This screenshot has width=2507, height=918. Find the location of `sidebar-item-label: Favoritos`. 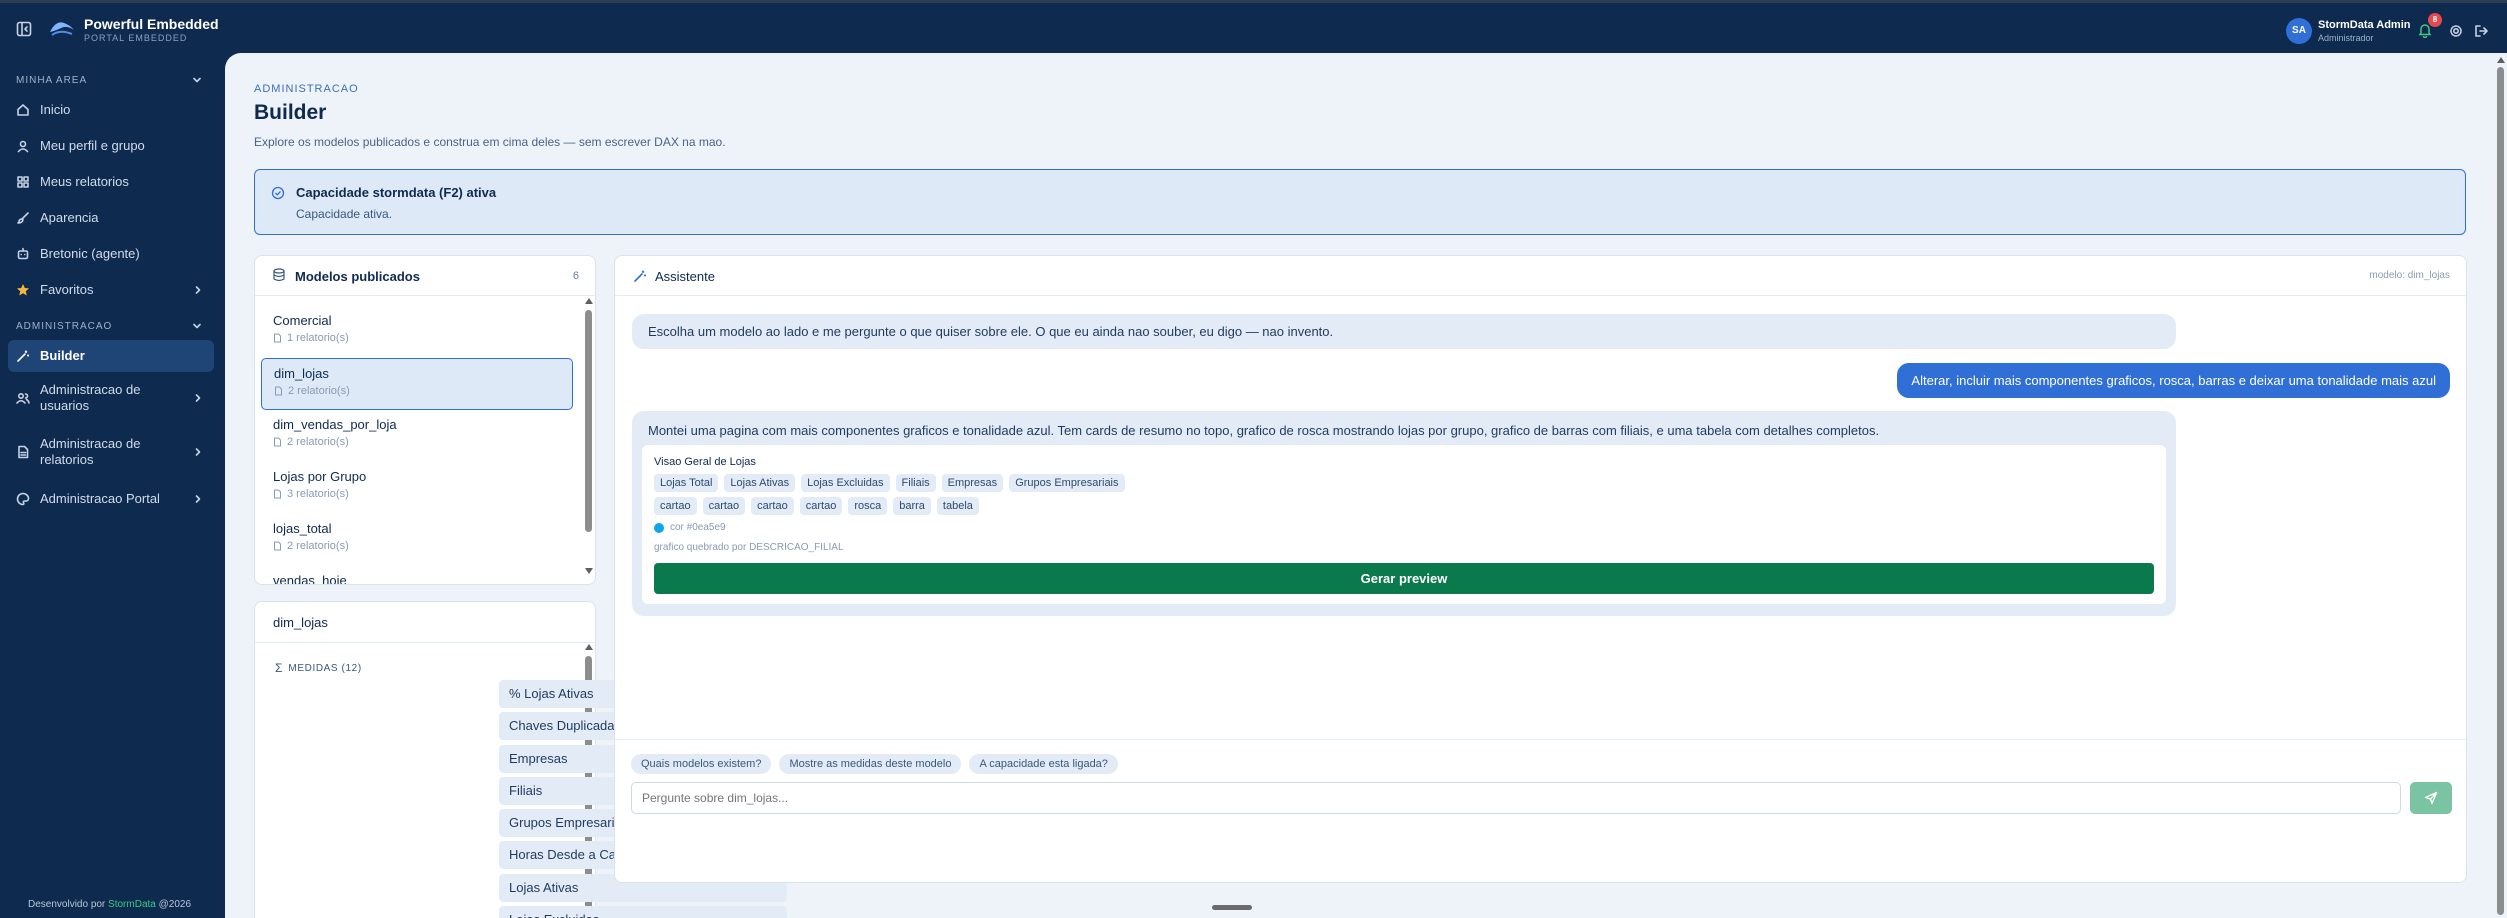

sidebar-item-label: Favoritos is located at coordinates (67, 289).